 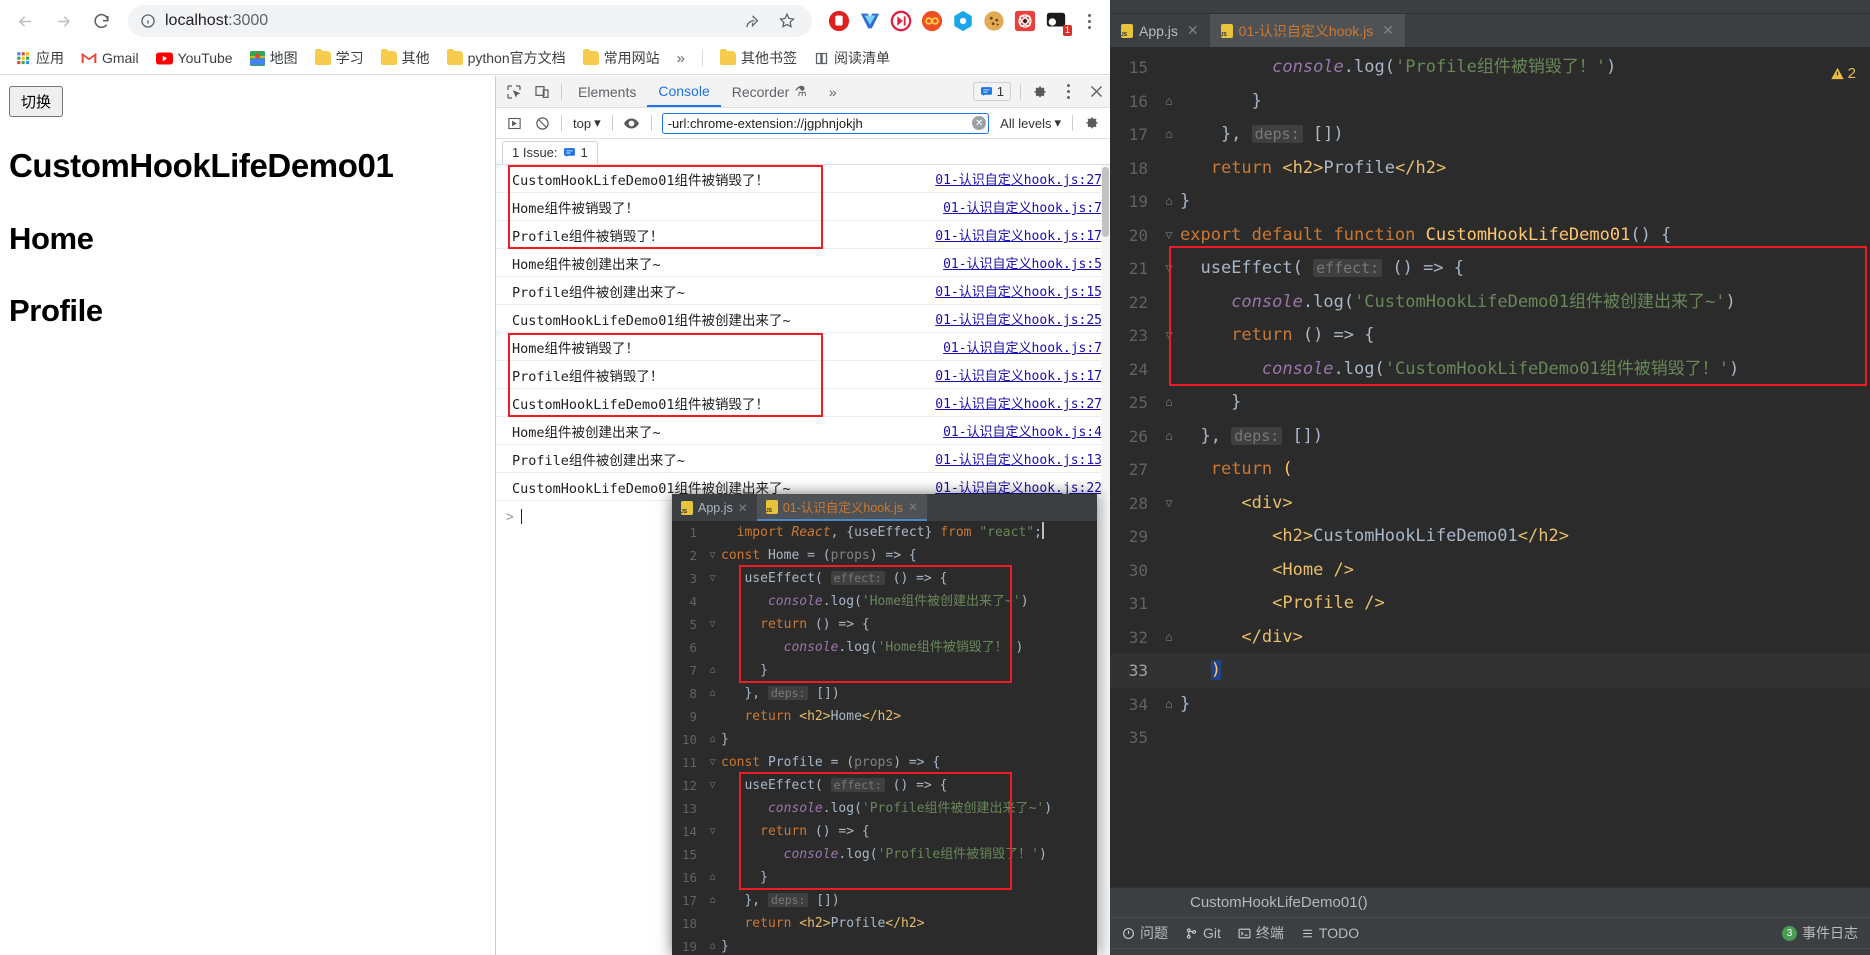 I want to click on toolwindow-event-log: 3 事件日志, so click(x=1820, y=933).